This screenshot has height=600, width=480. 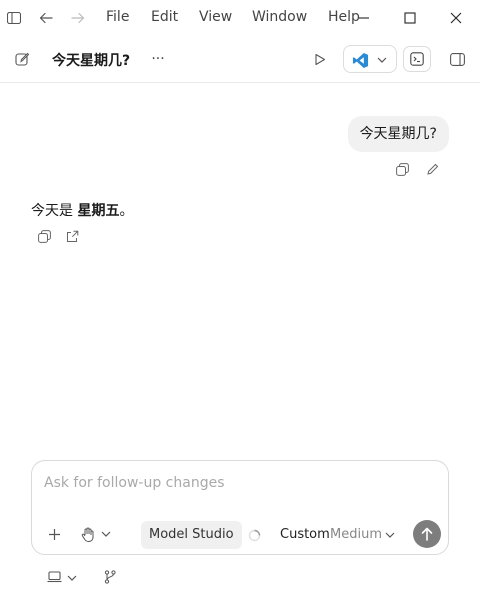 I want to click on send-arrow-icon, so click(x=427, y=534).